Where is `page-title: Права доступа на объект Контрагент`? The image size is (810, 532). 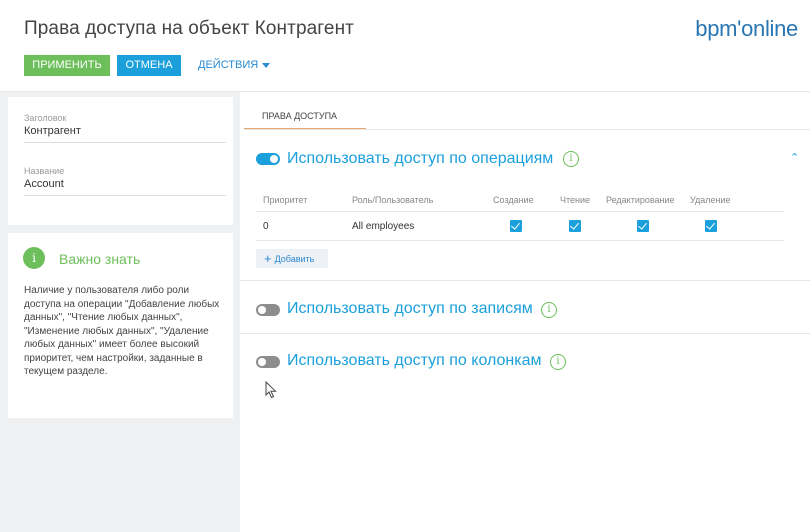
page-title: Права доступа на объект Контрагент is located at coordinates (189, 28).